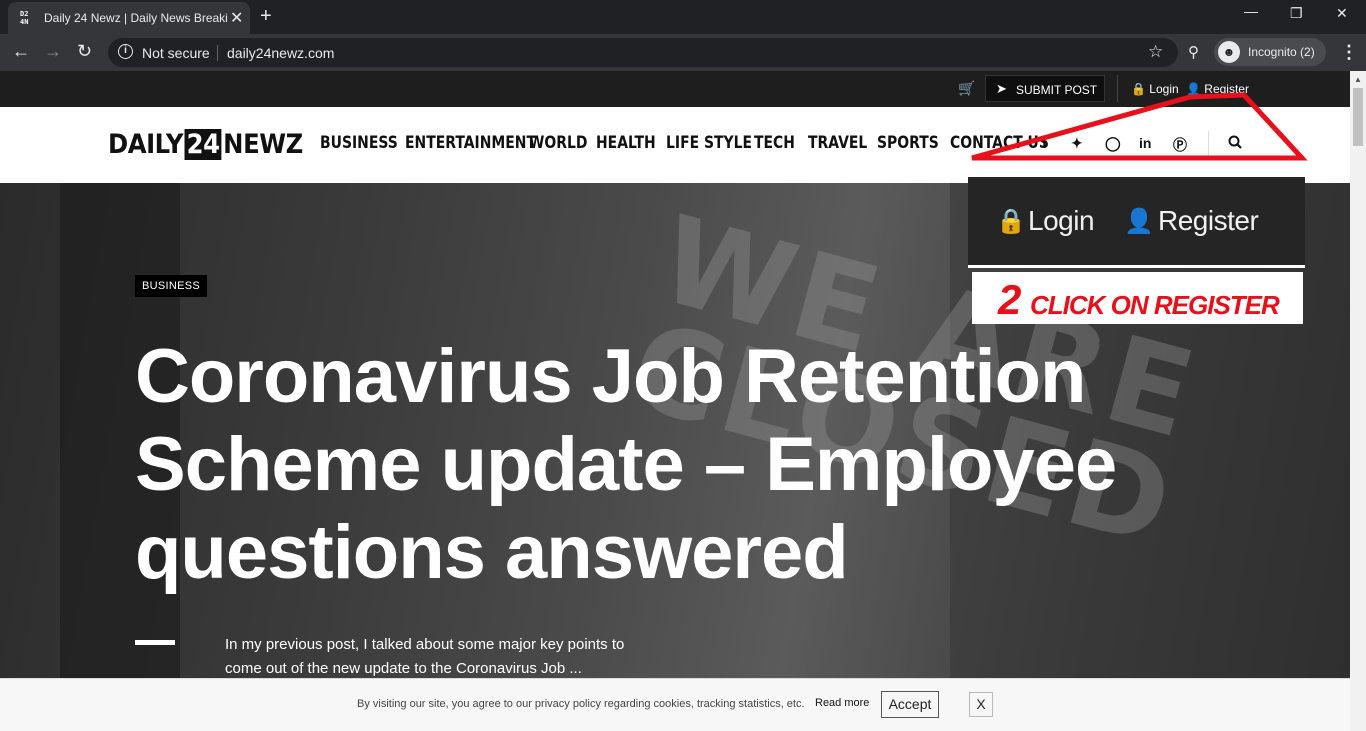 This screenshot has width=1366, height=731. Describe the element at coordinates (709, 143) in the screenshot. I see `nav-life-style: LIFE STYLE` at that location.